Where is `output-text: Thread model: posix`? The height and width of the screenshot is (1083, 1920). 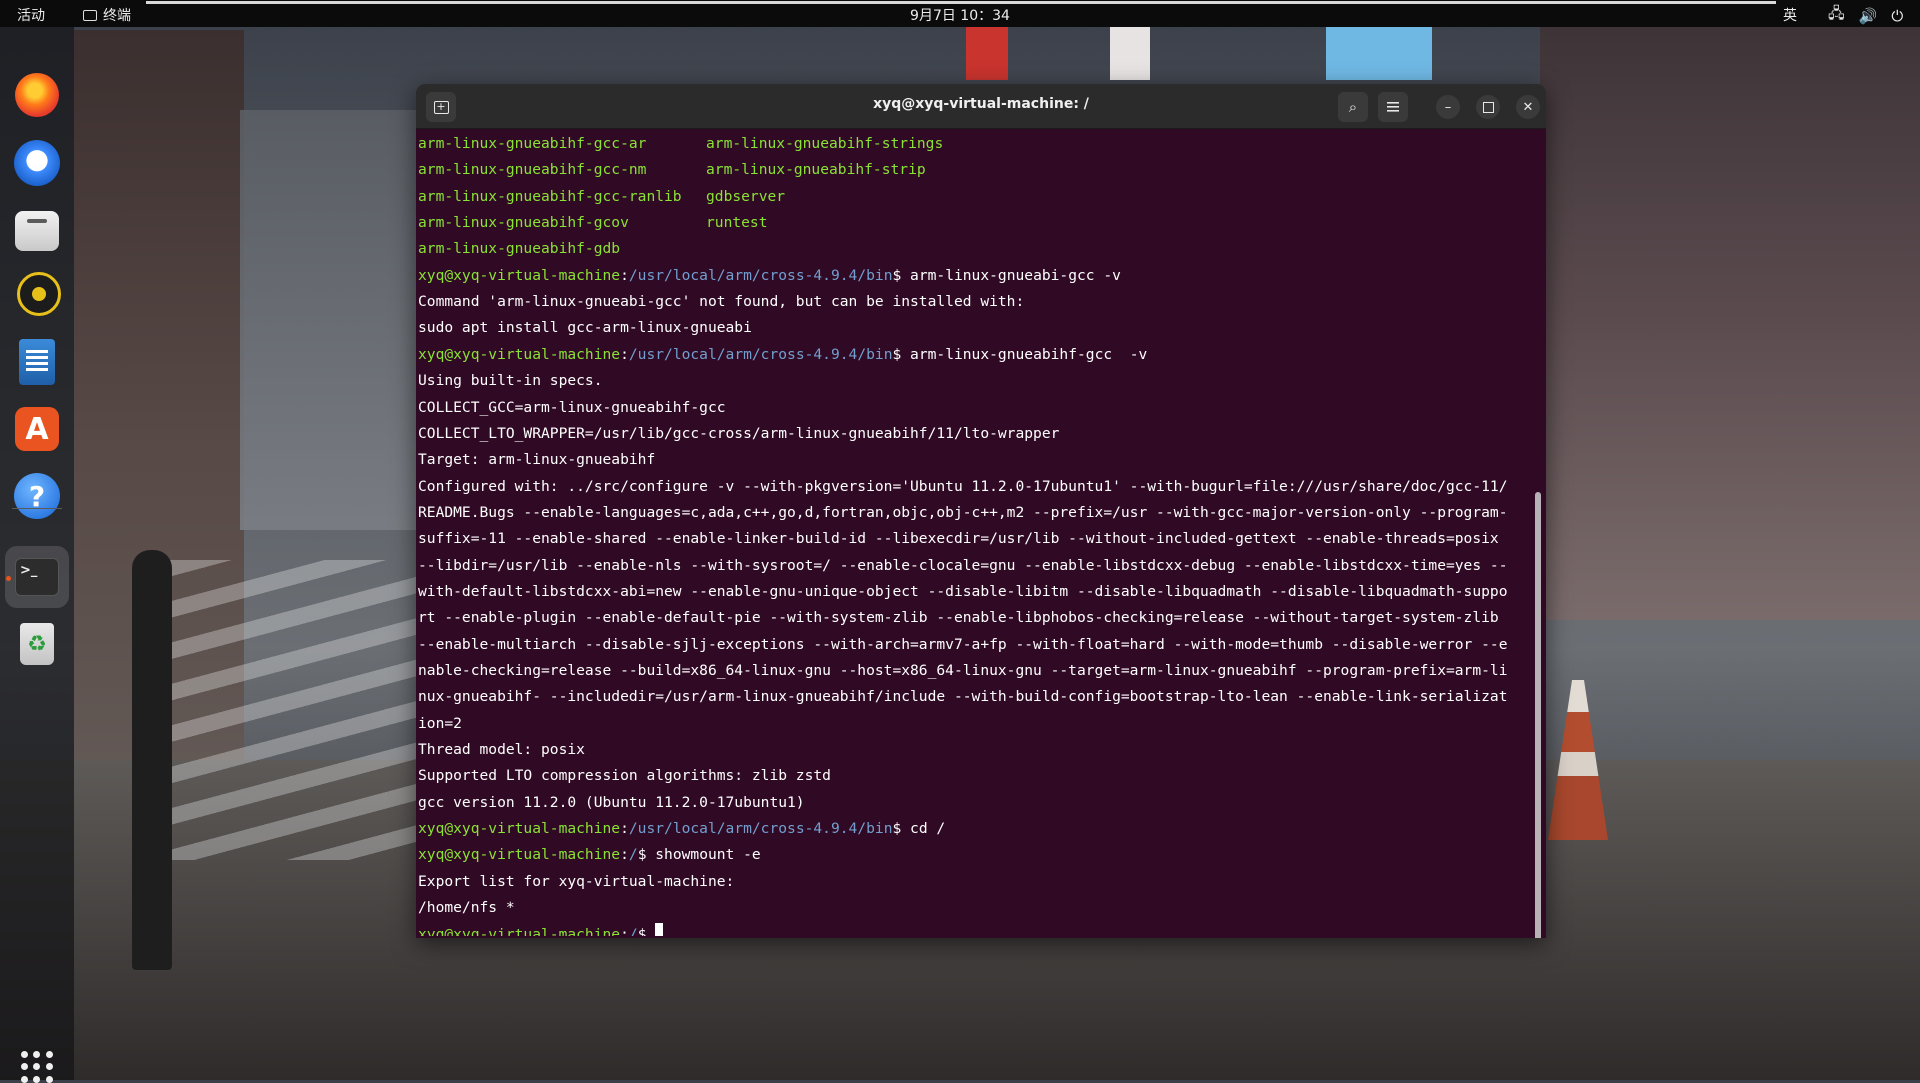 output-text: Thread model: posix is located at coordinates (501, 750).